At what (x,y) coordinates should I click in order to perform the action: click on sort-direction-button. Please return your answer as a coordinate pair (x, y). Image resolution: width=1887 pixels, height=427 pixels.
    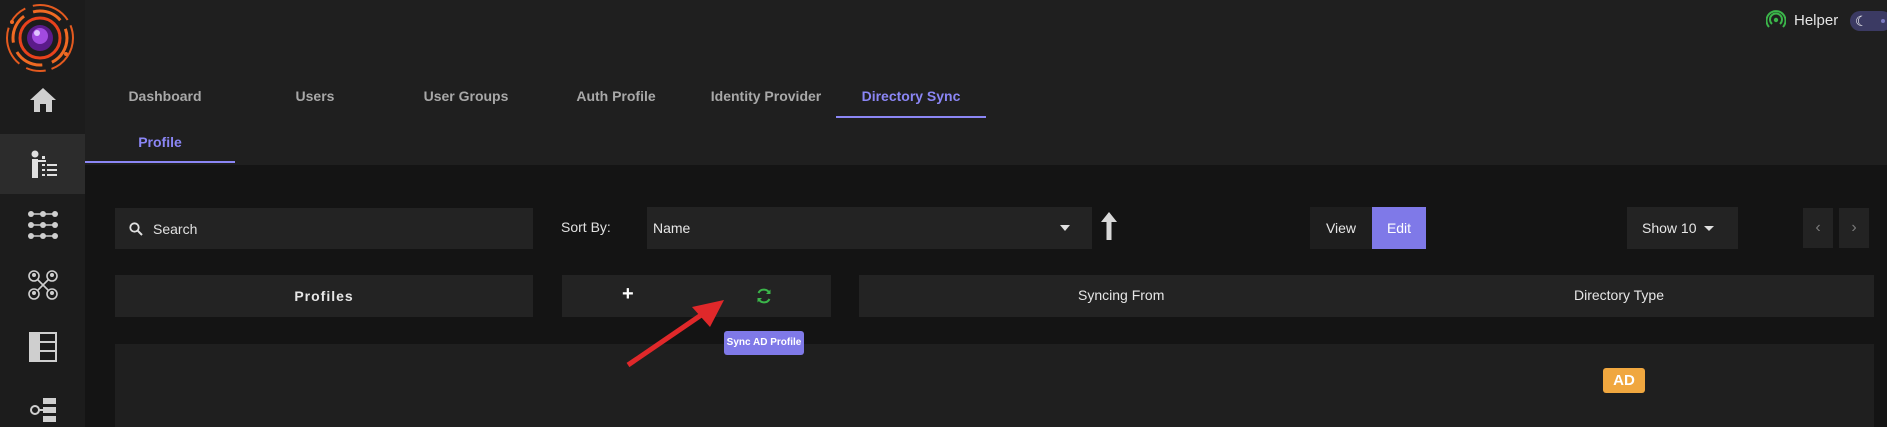
    Looking at the image, I should click on (1109, 226).